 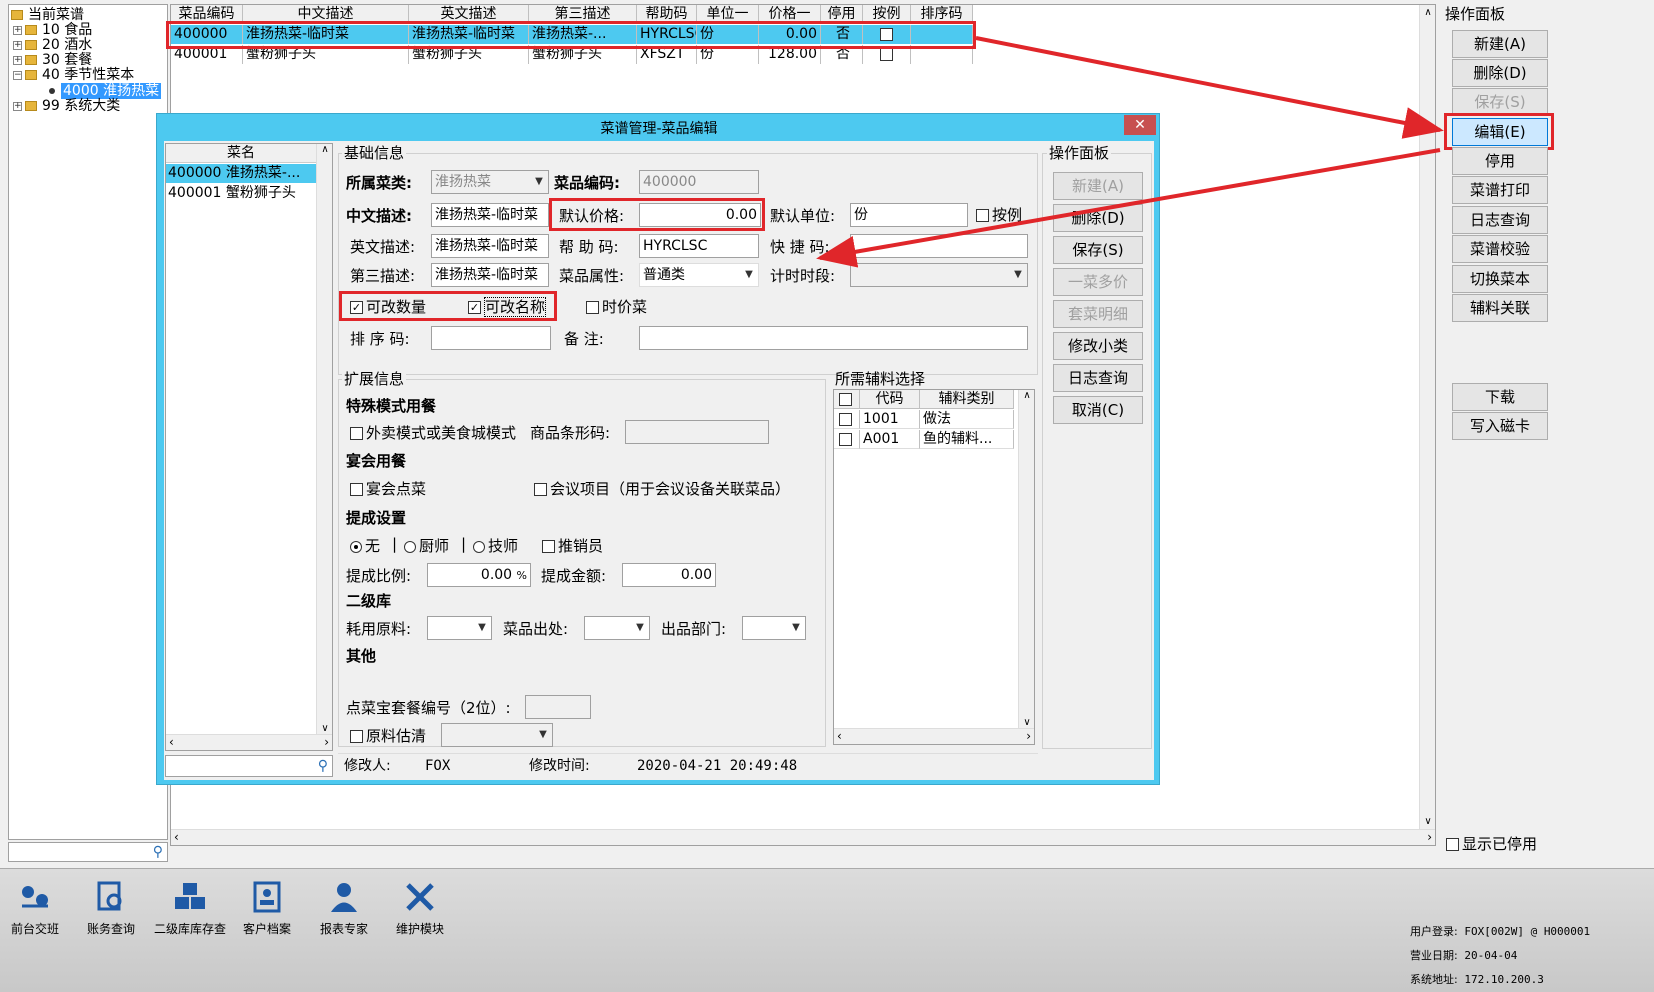 What do you see at coordinates (190, 897) in the screenshot?
I see `boxes-icon` at bounding box center [190, 897].